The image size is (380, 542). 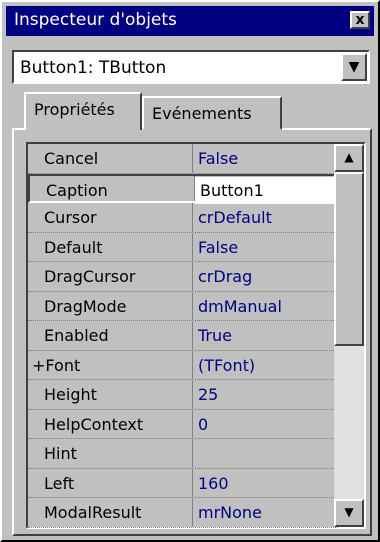 What do you see at coordinates (85, 306) in the screenshot?
I see `property-name: DragMode` at bounding box center [85, 306].